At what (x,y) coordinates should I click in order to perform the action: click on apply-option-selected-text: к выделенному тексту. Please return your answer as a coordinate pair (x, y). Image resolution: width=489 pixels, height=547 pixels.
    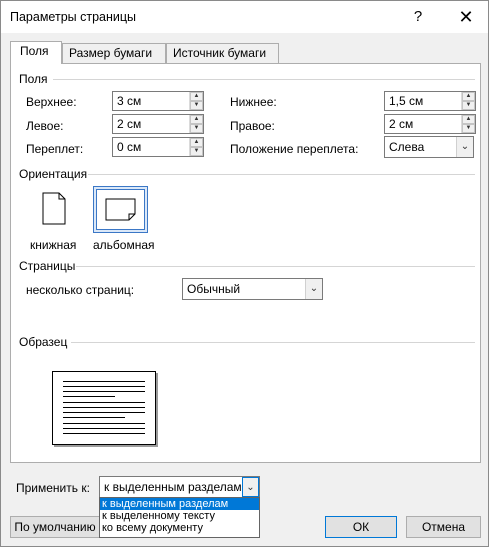
    Looking at the image, I should click on (179, 516).